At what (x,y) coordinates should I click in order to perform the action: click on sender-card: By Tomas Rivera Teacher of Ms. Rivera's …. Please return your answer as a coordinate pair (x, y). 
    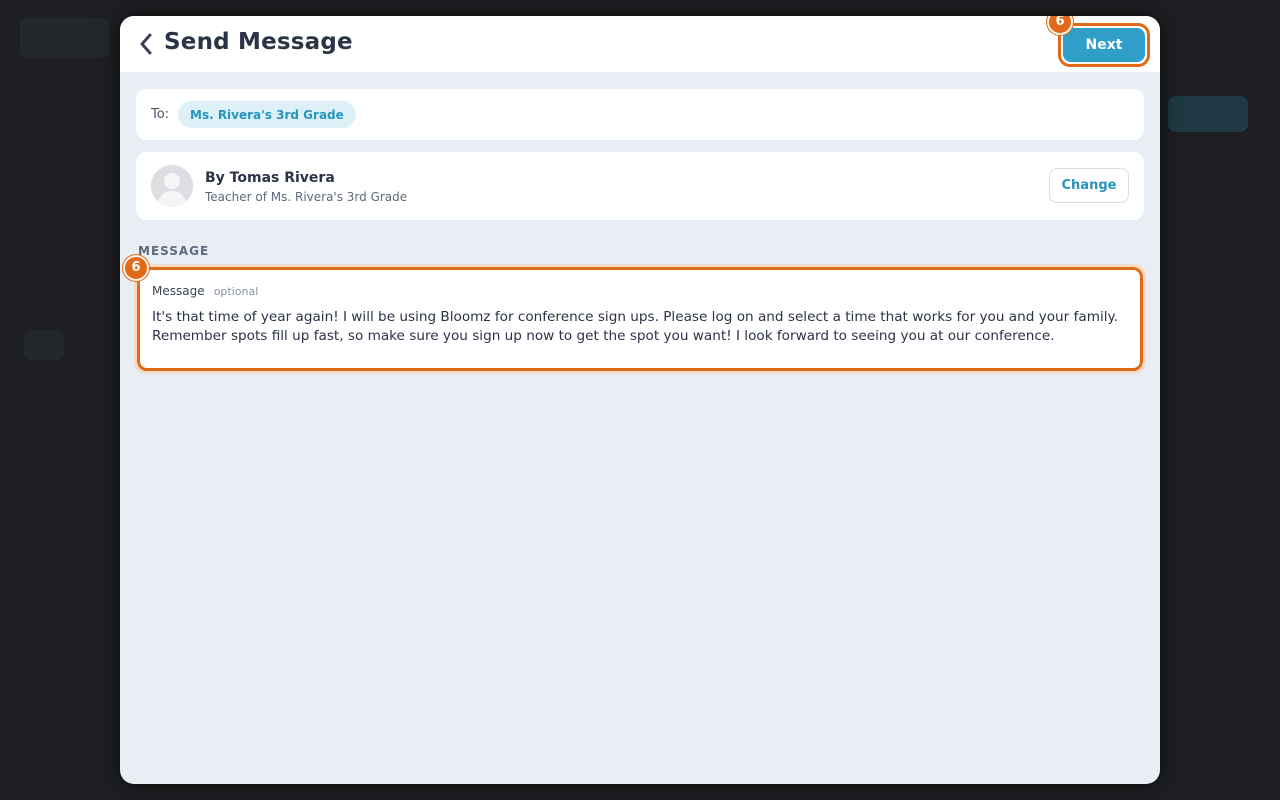
    Looking at the image, I should click on (640, 186).